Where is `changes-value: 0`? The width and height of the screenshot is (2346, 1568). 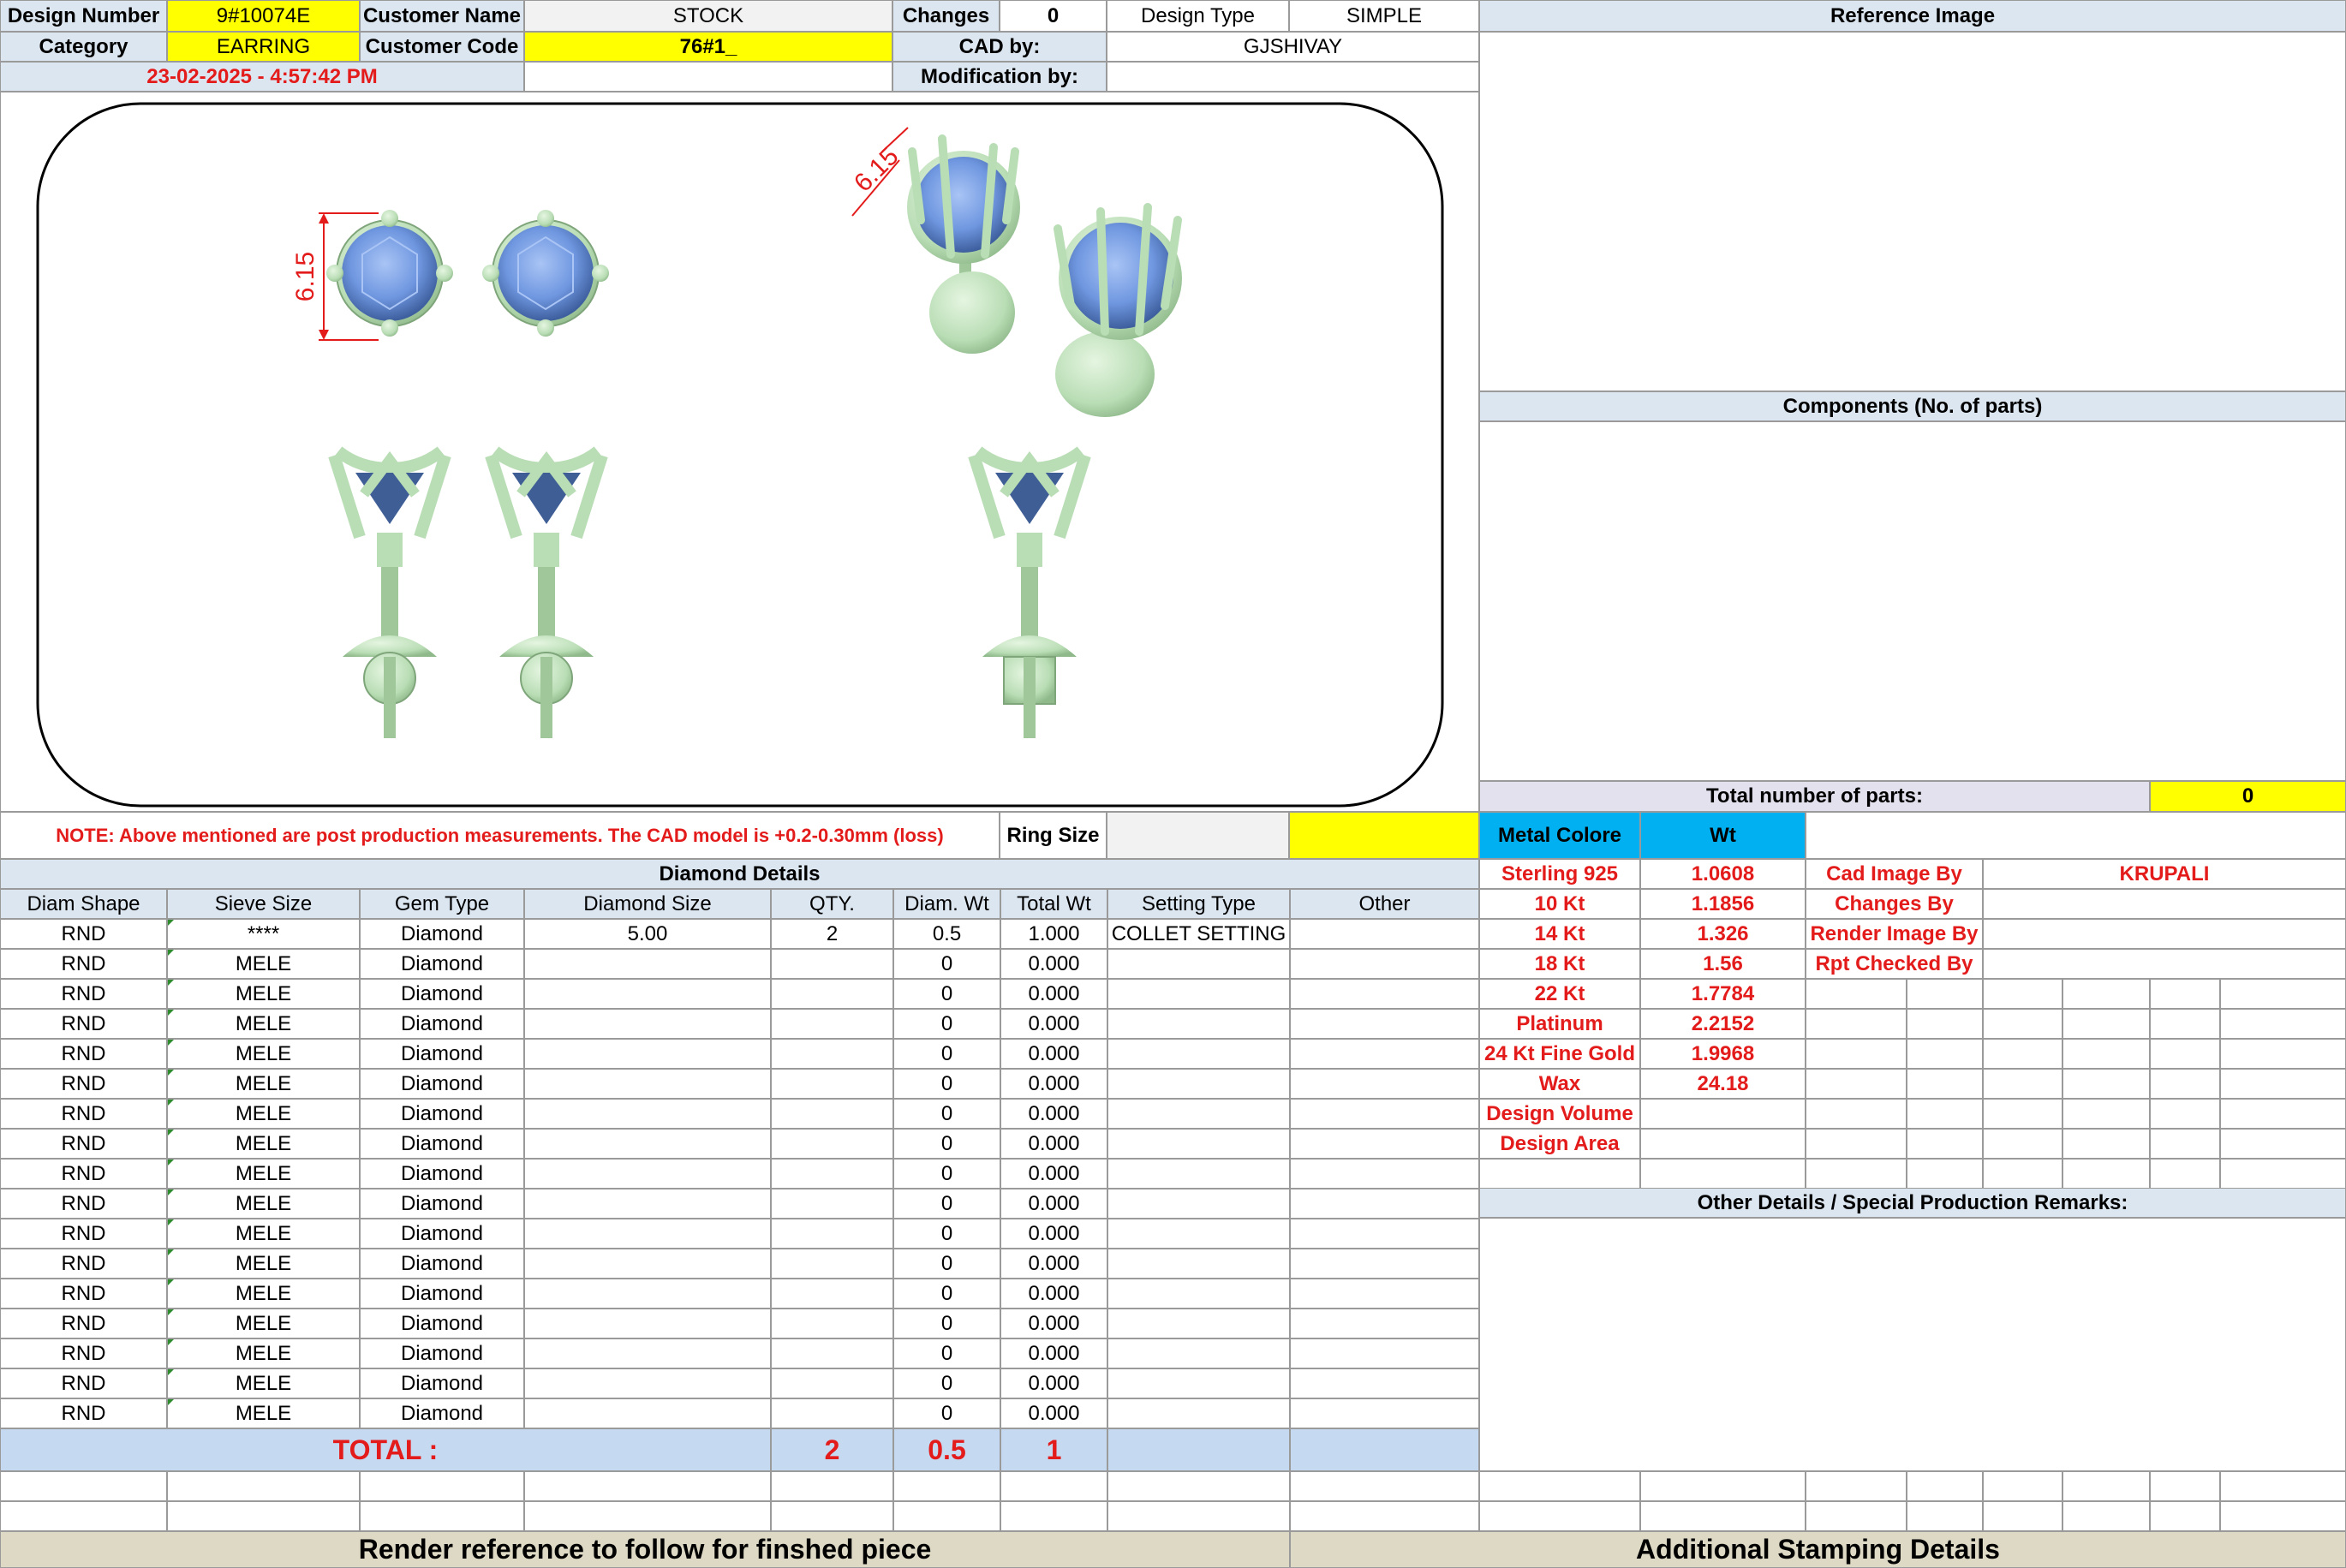 changes-value: 0 is located at coordinates (1054, 16).